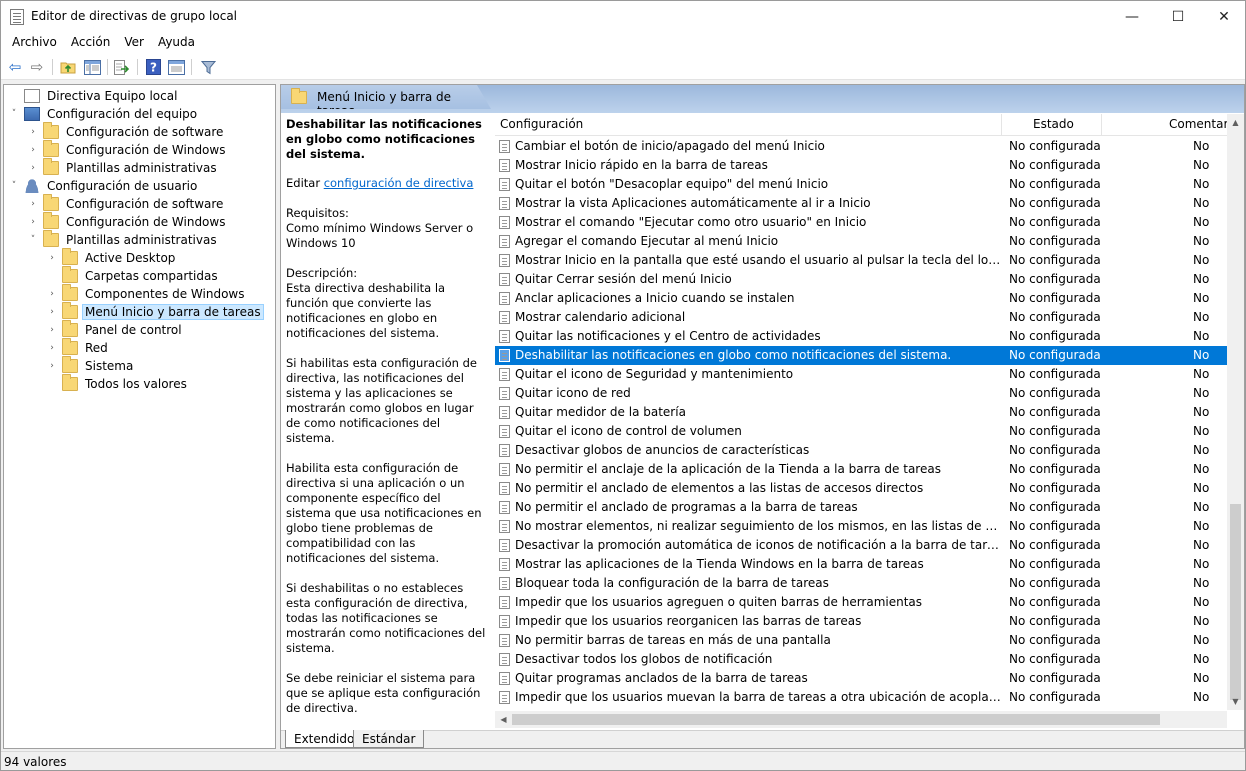 The width and height of the screenshot is (1246, 771). Describe the element at coordinates (208, 67) in the screenshot. I see `filter-icon` at that location.